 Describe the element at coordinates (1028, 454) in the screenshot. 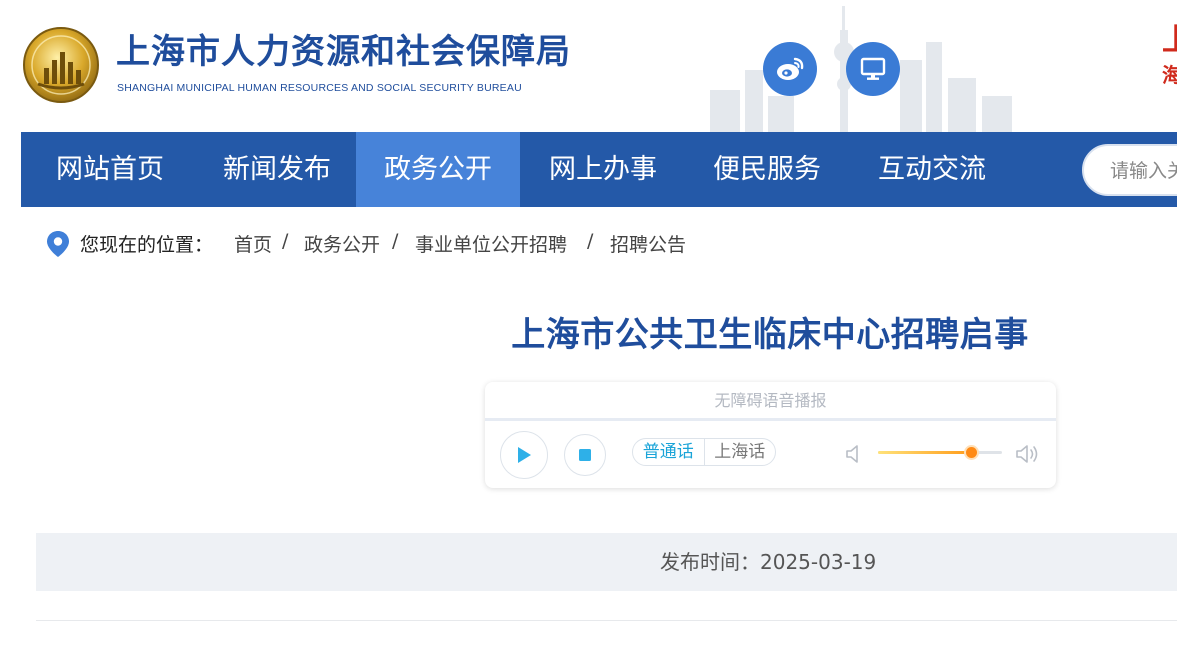

I see `volume-high-icon` at that location.